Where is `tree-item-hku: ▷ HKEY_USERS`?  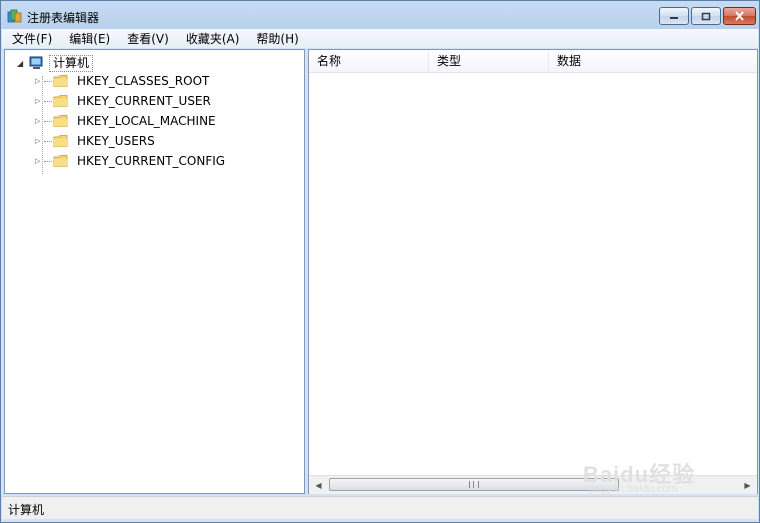 tree-item-hku: ▷ HKEY_USERS is located at coordinates (95, 141).